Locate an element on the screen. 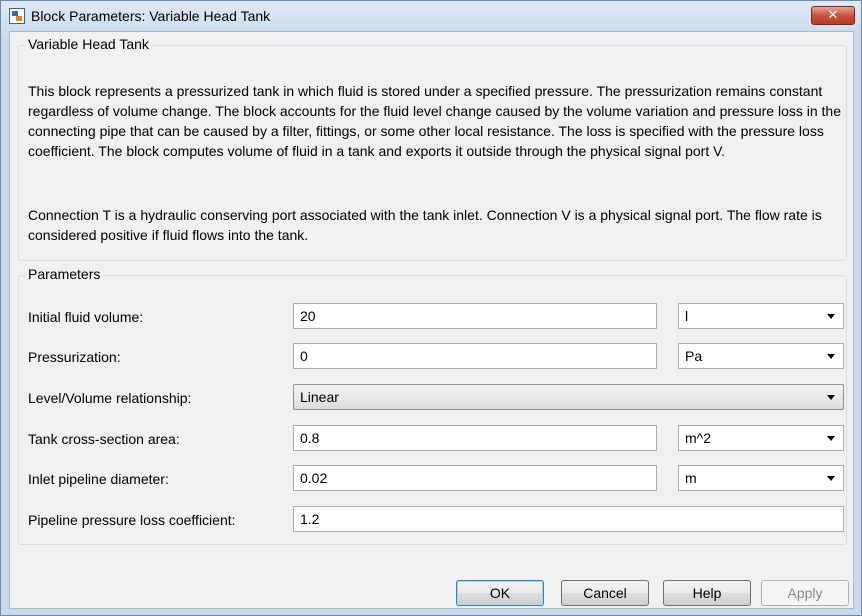 This screenshot has height=616, width=862. inlet-pipeline-diameter-unit-value: m is located at coordinates (691, 478).